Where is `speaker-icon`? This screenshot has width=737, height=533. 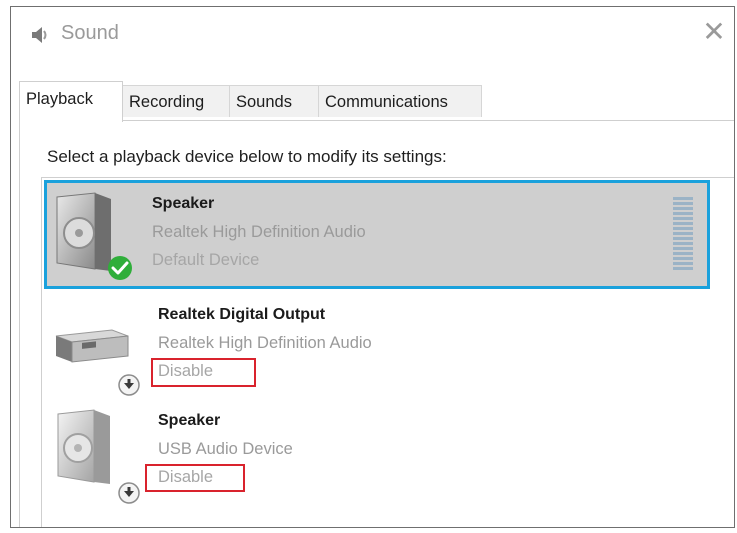
speaker-icon is located at coordinates (83, 446).